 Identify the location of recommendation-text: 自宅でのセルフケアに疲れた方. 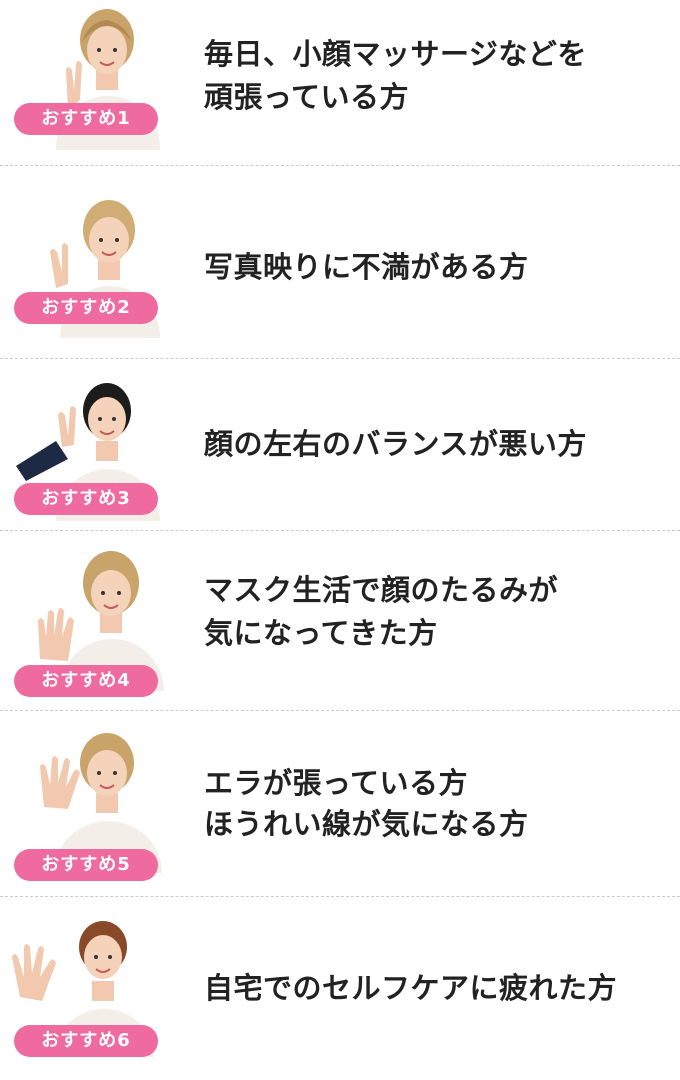
(437, 988).